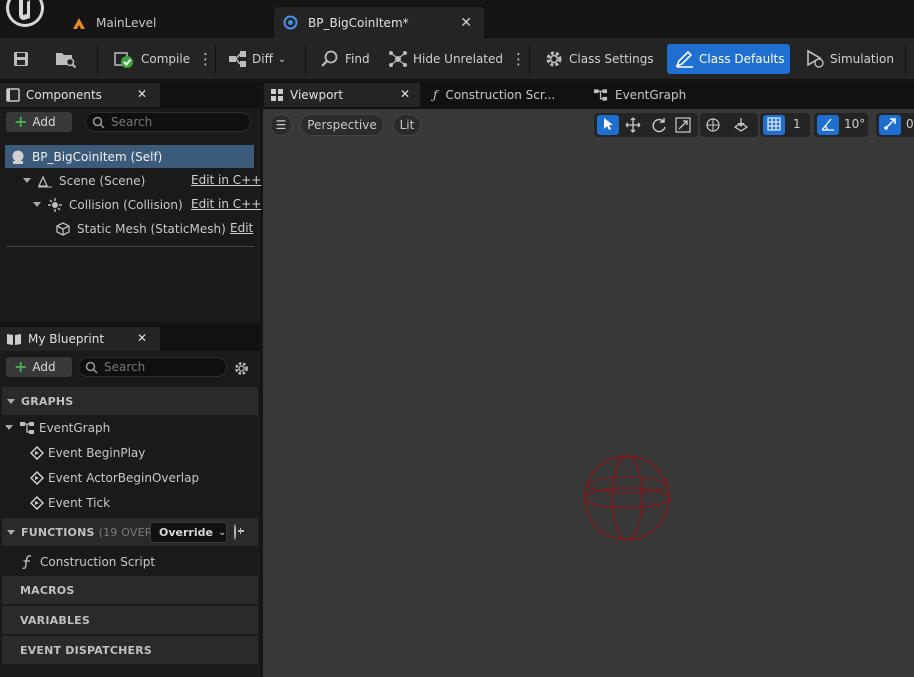 This screenshot has height=677, width=914. Describe the element at coordinates (47, 590) in the screenshot. I see `macros-header: MACROS` at that location.